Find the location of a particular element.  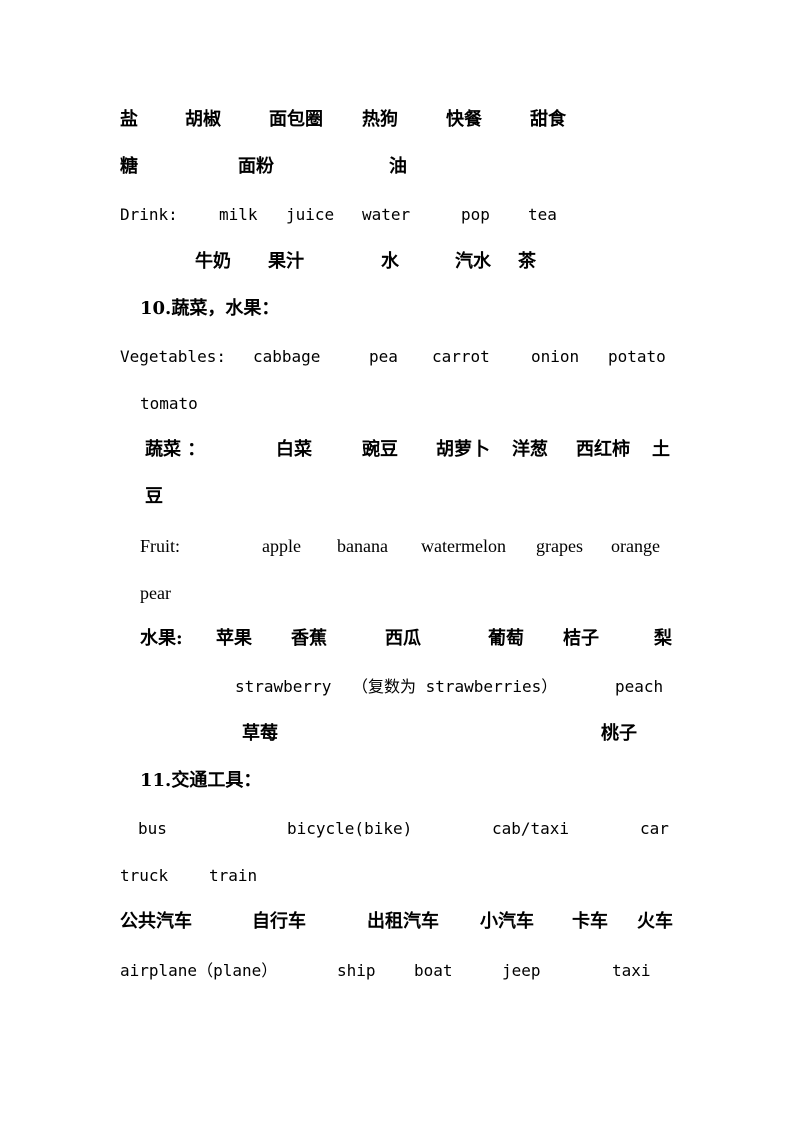

word-pear-zh: 梨 is located at coordinates (663, 638).